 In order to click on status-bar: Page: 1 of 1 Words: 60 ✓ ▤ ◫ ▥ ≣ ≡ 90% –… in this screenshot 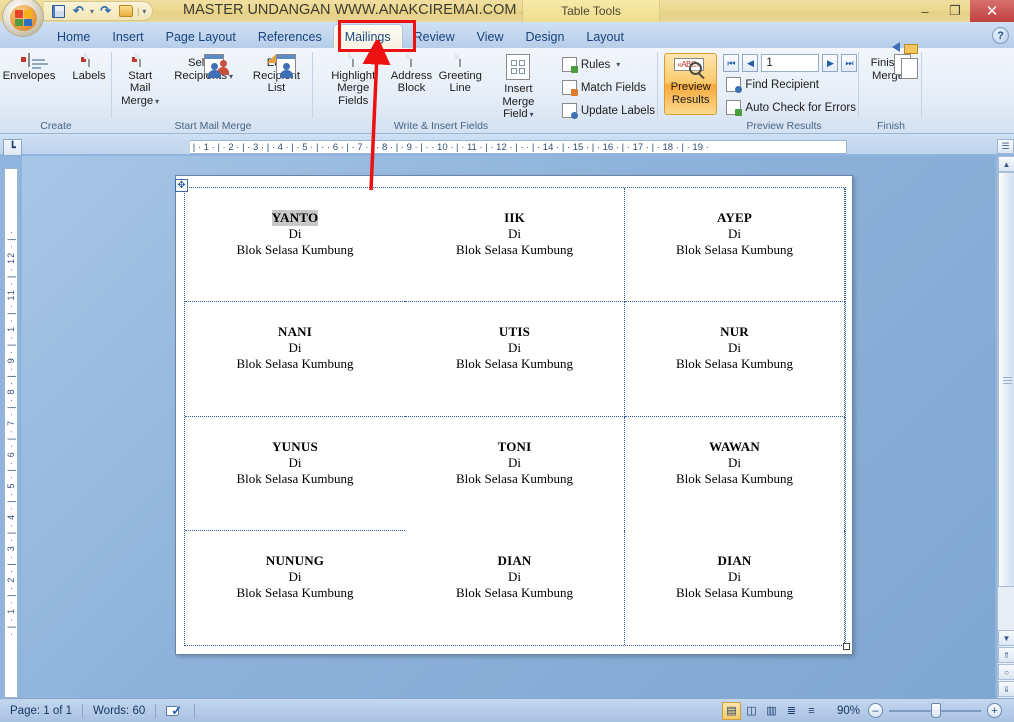, I will do `click(507, 710)`.